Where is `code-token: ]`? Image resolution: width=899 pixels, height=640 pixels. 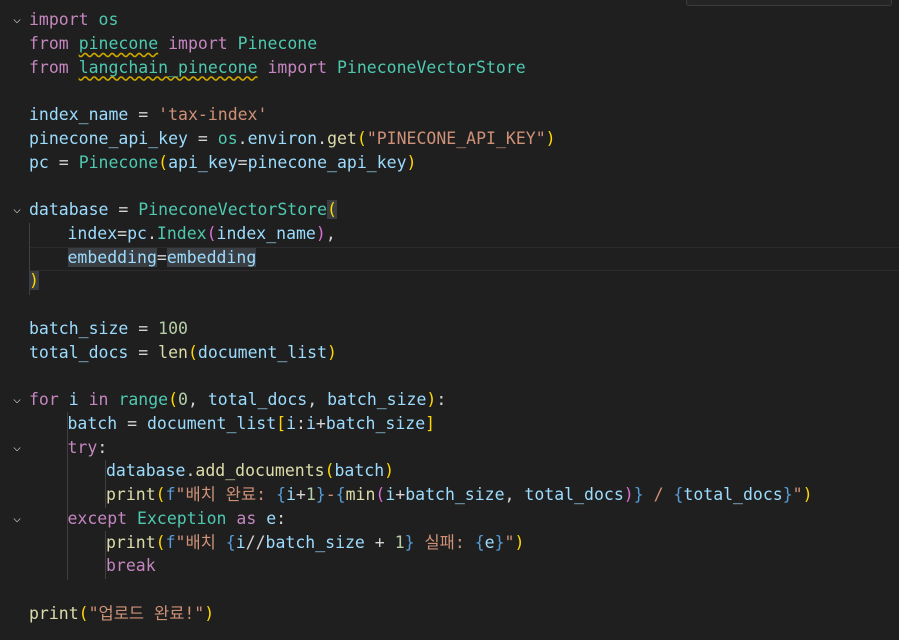 code-token: ] is located at coordinates (430, 423).